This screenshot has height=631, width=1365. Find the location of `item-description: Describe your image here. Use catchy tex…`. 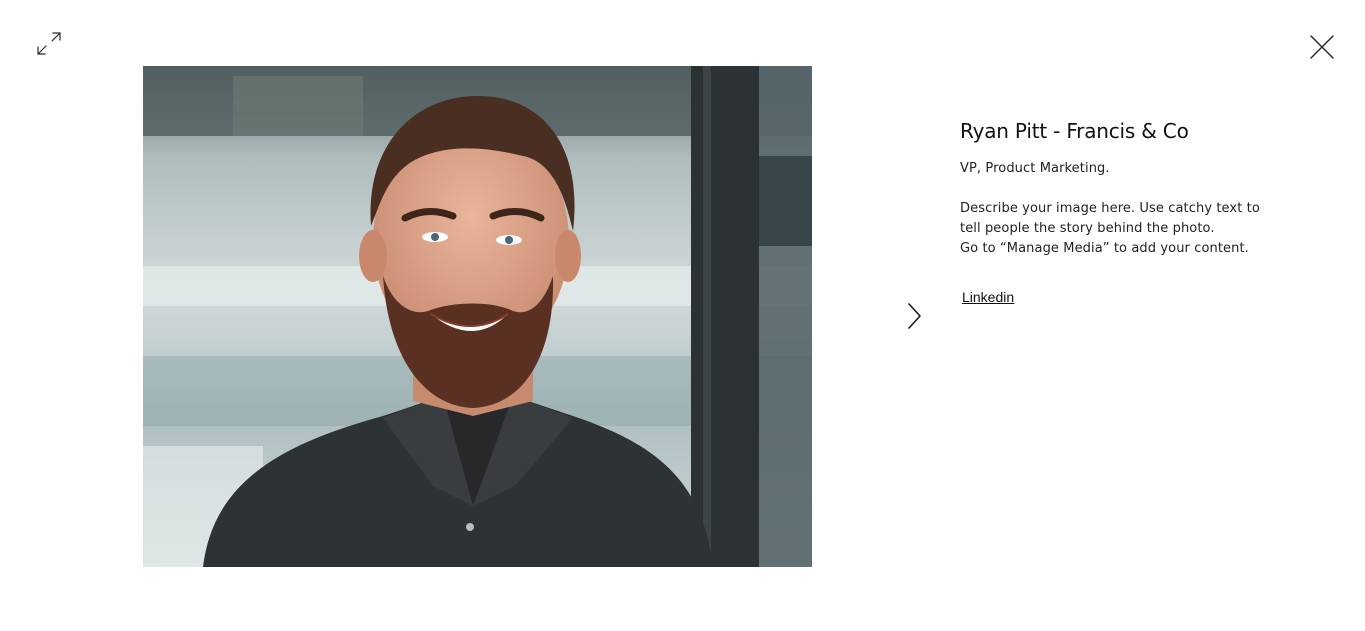

item-description: Describe your image here. Use catchy tex… is located at coordinates (1120, 229).